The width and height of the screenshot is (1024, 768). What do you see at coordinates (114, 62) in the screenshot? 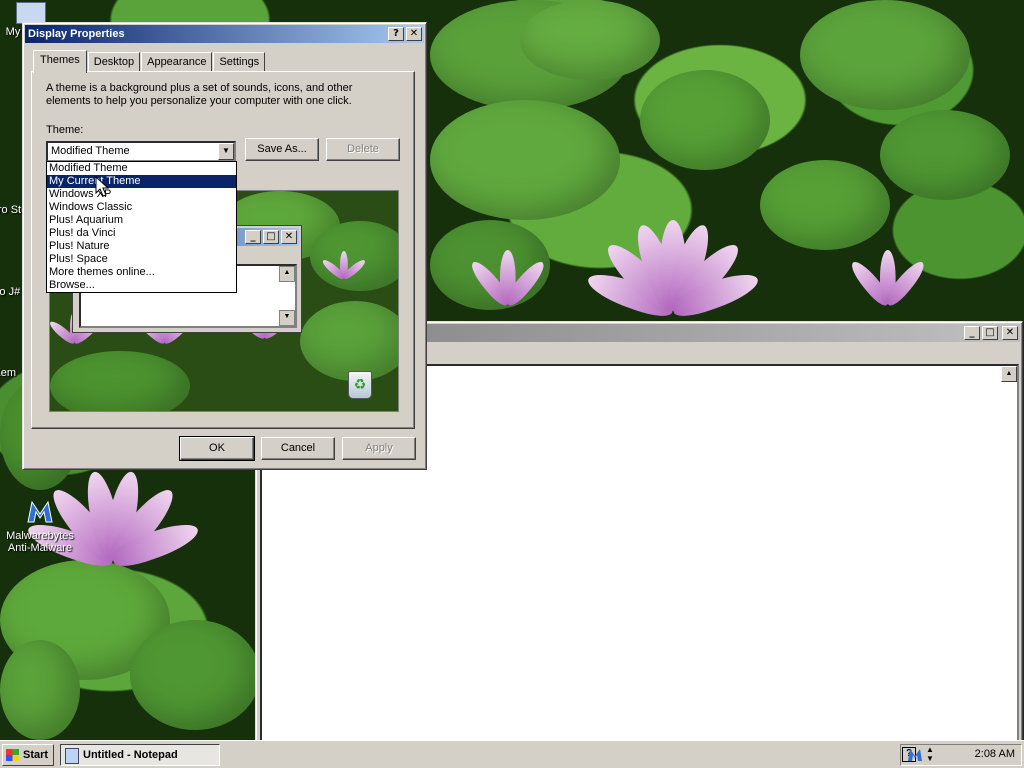
I see `tab-desktop: Desktop` at bounding box center [114, 62].